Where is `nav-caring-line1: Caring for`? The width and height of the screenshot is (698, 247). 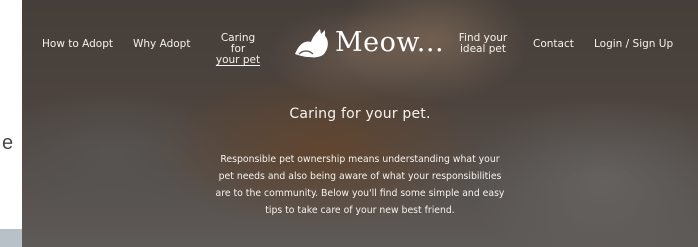
nav-caring-line1: Caring for is located at coordinates (238, 43).